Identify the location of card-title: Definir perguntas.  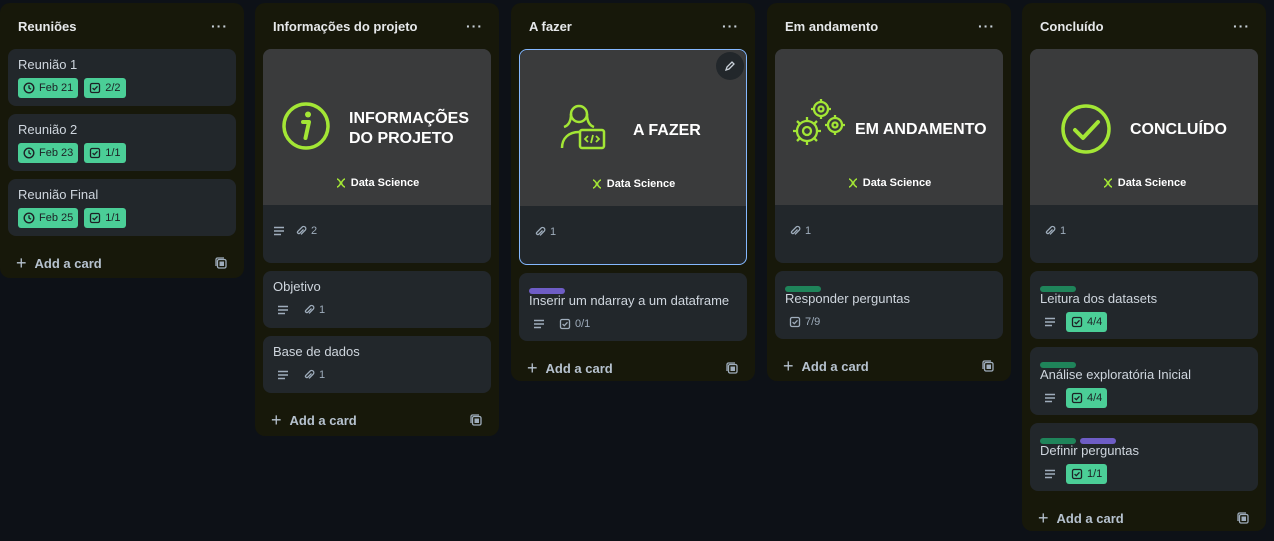
(1089, 450).